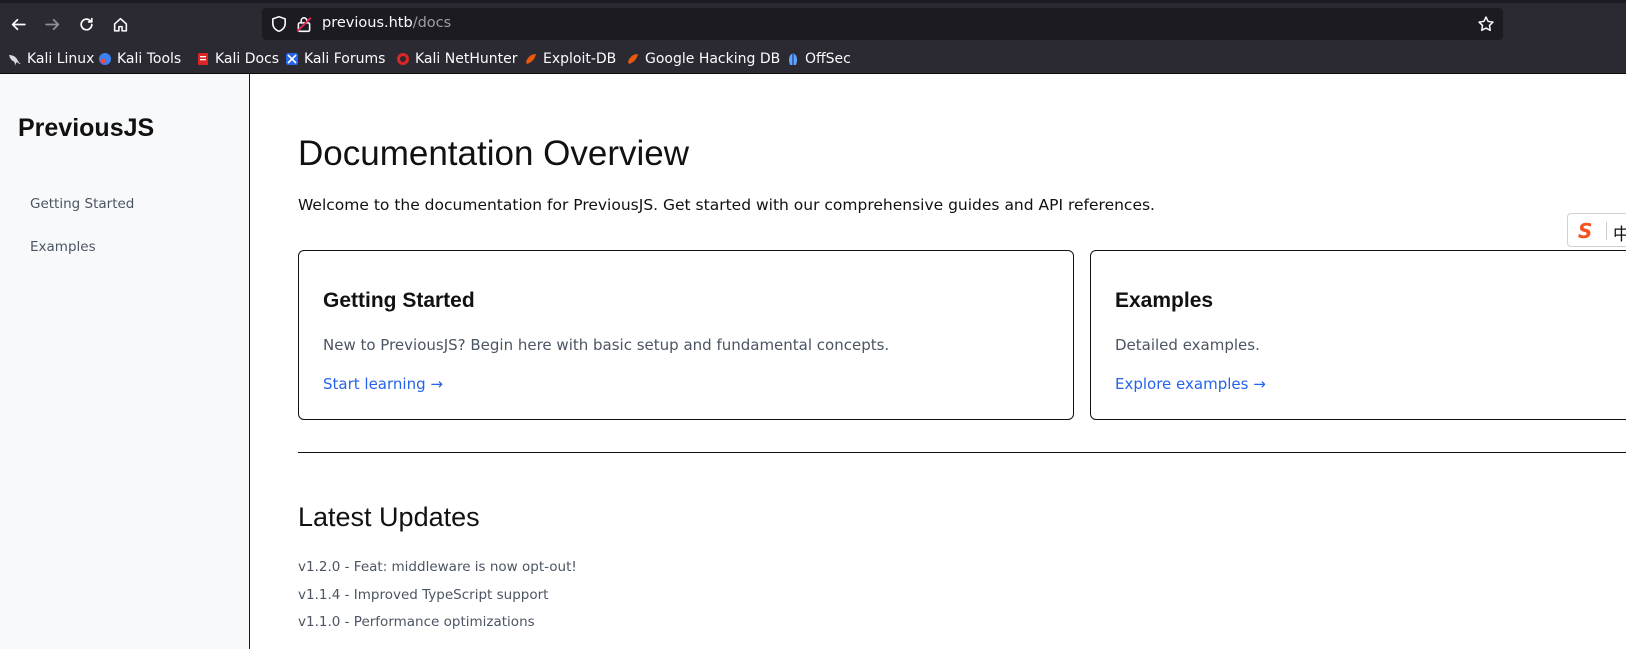 The image size is (1626, 649). Describe the element at coordinates (466, 59) in the screenshot. I see `bookmark-label: Kali NetHunter` at that location.